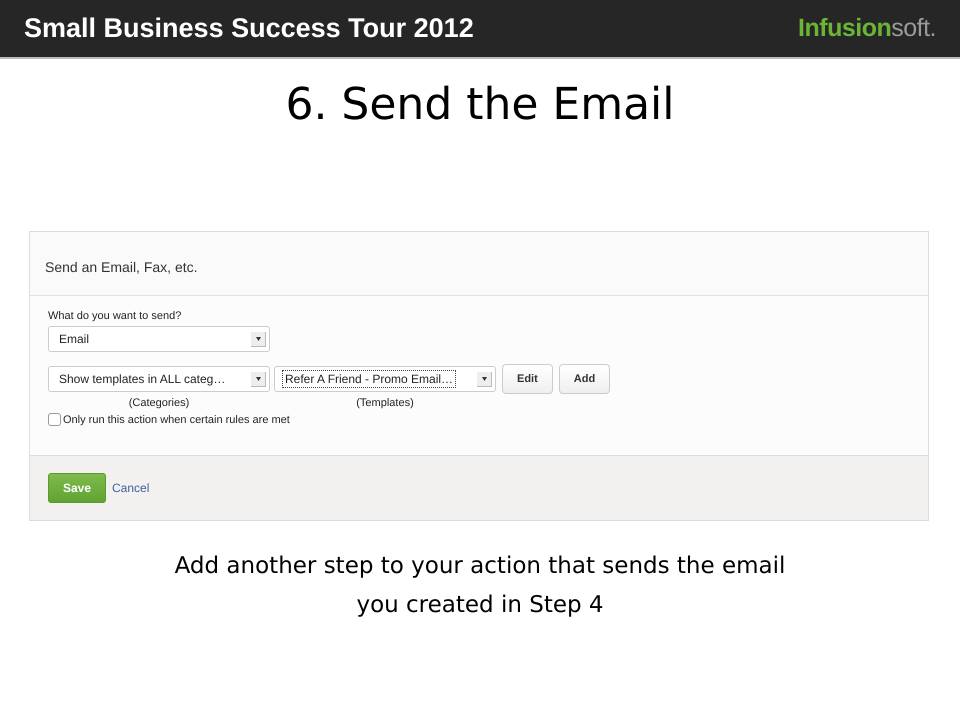 The width and height of the screenshot is (960, 720). What do you see at coordinates (385, 403) in the screenshot?
I see `select-caption: (Templates)` at bounding box center [385, 403].